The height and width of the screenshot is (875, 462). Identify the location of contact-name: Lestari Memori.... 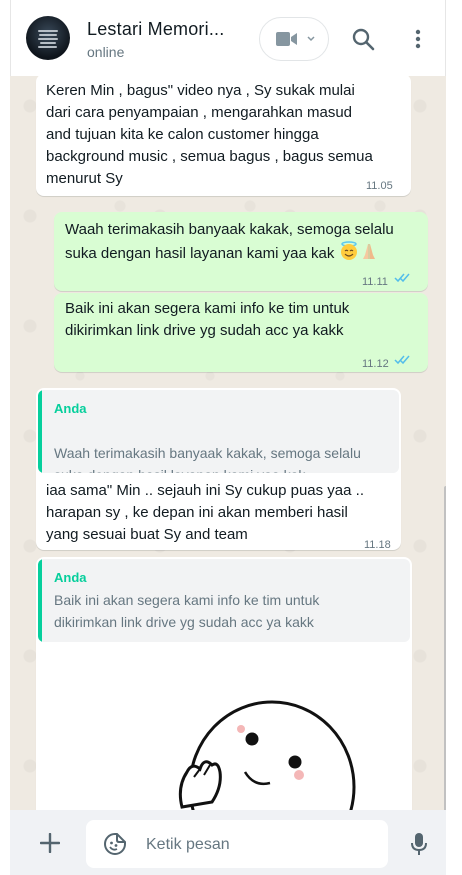
(155, 29).